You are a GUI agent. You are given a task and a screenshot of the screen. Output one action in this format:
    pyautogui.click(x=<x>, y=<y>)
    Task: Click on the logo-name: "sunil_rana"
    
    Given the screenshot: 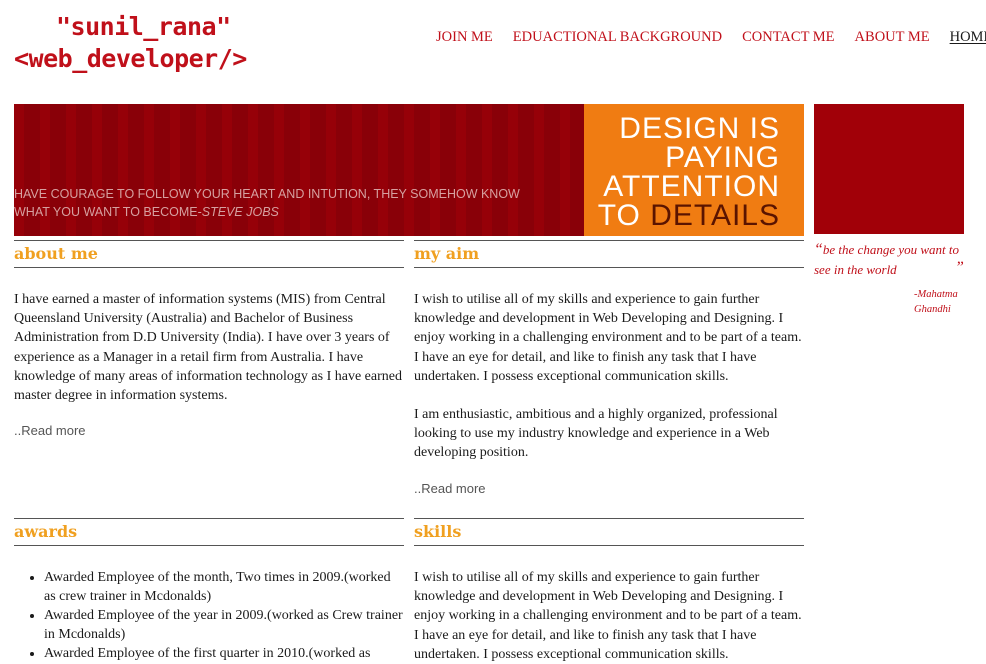 What is the action you would take?
    pyautogui.click(x=143, y=26)
    